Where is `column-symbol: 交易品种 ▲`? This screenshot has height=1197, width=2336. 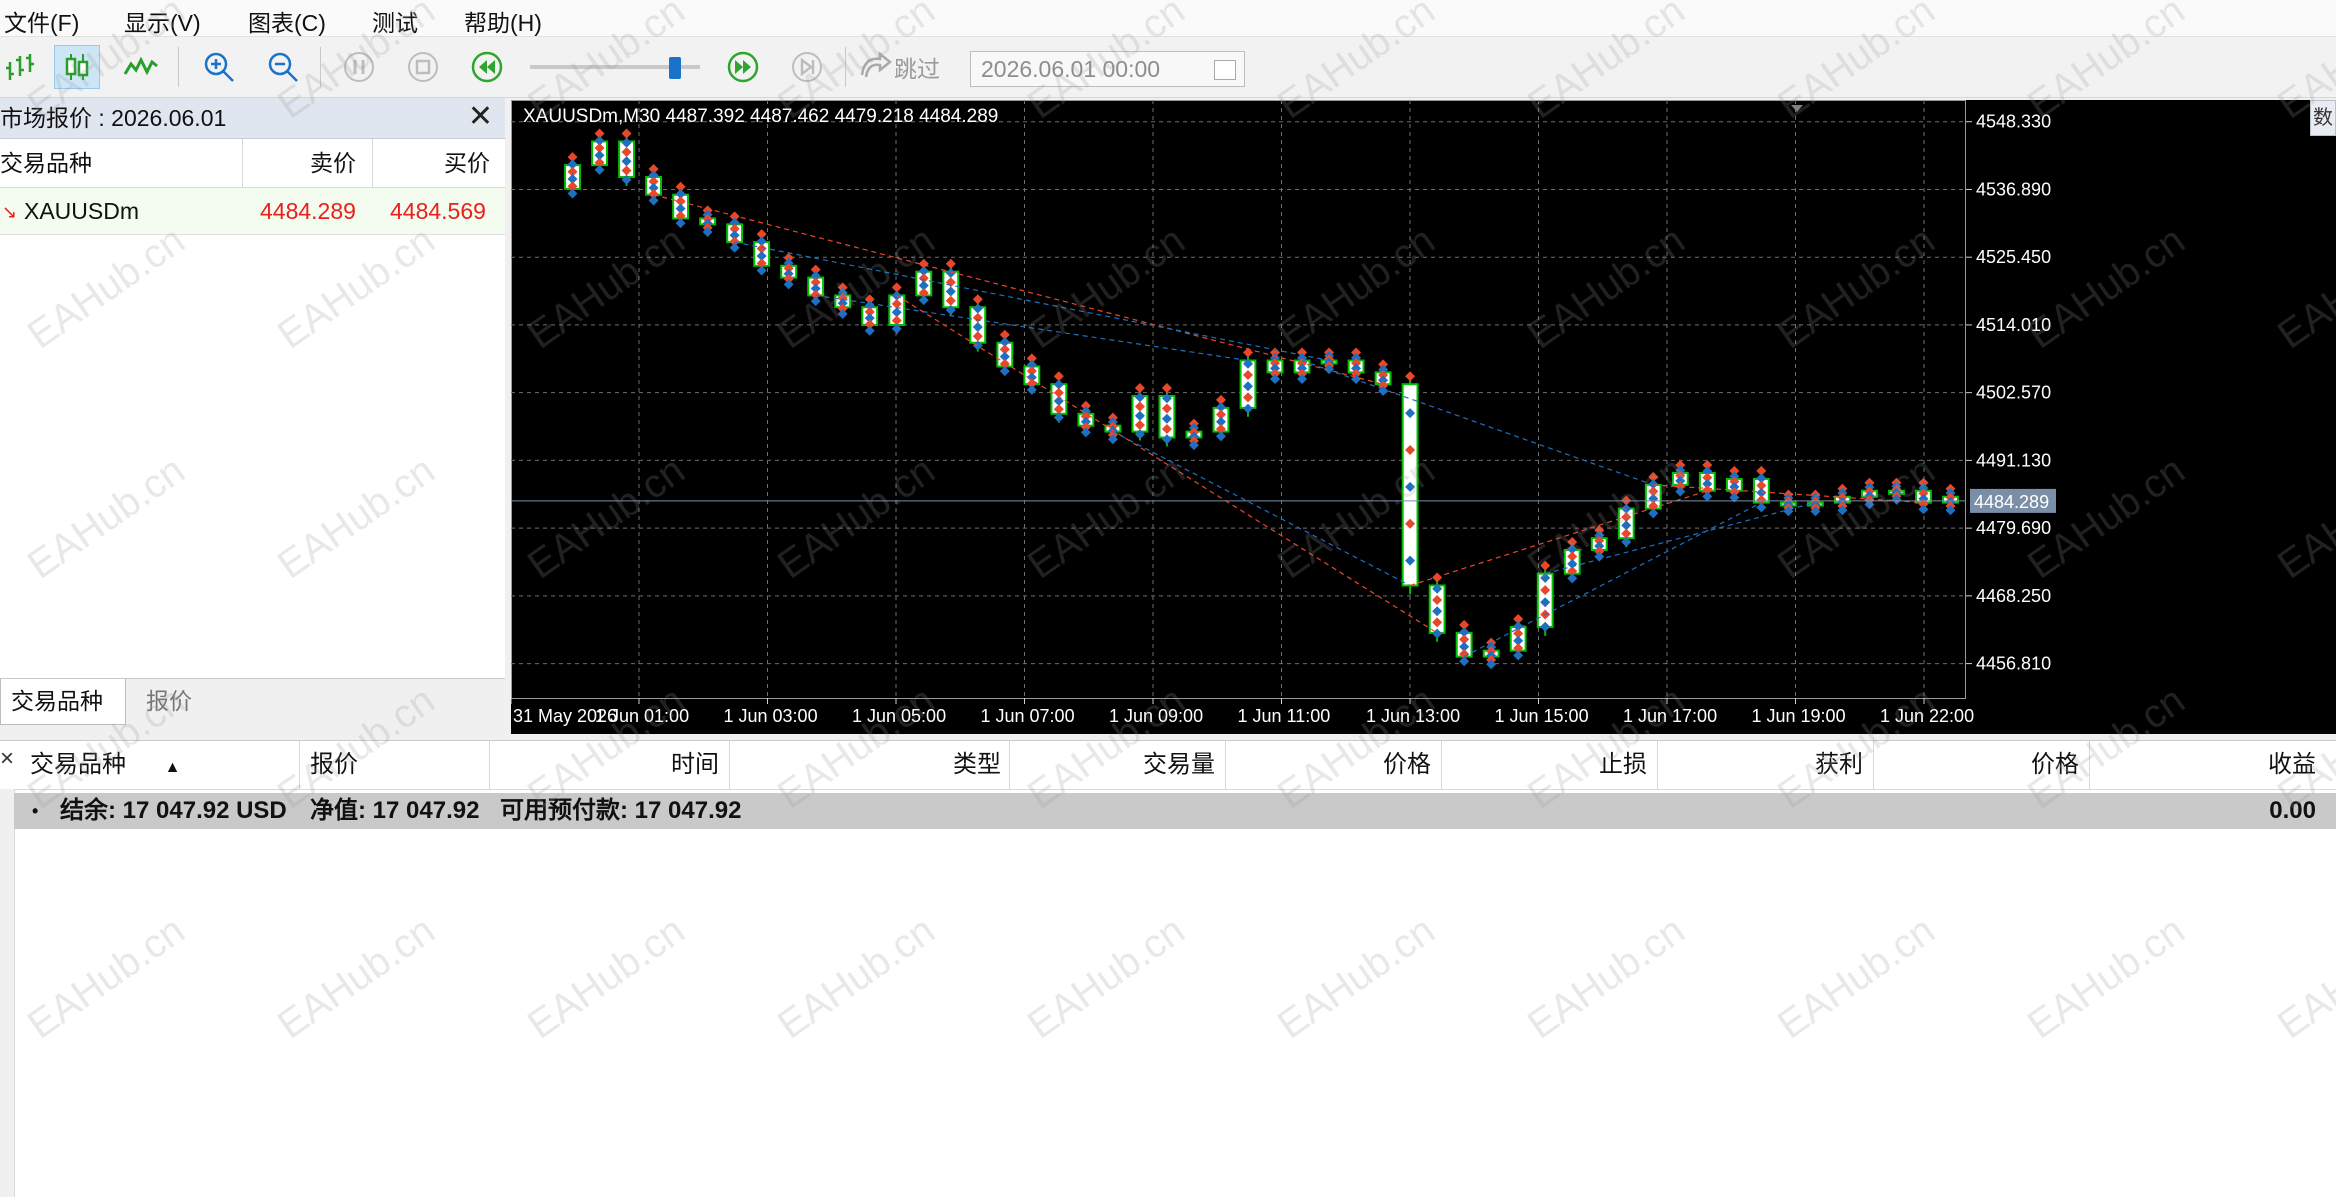 column-symbol: 交易品种 ▲ is located at coordinates (157, 765).